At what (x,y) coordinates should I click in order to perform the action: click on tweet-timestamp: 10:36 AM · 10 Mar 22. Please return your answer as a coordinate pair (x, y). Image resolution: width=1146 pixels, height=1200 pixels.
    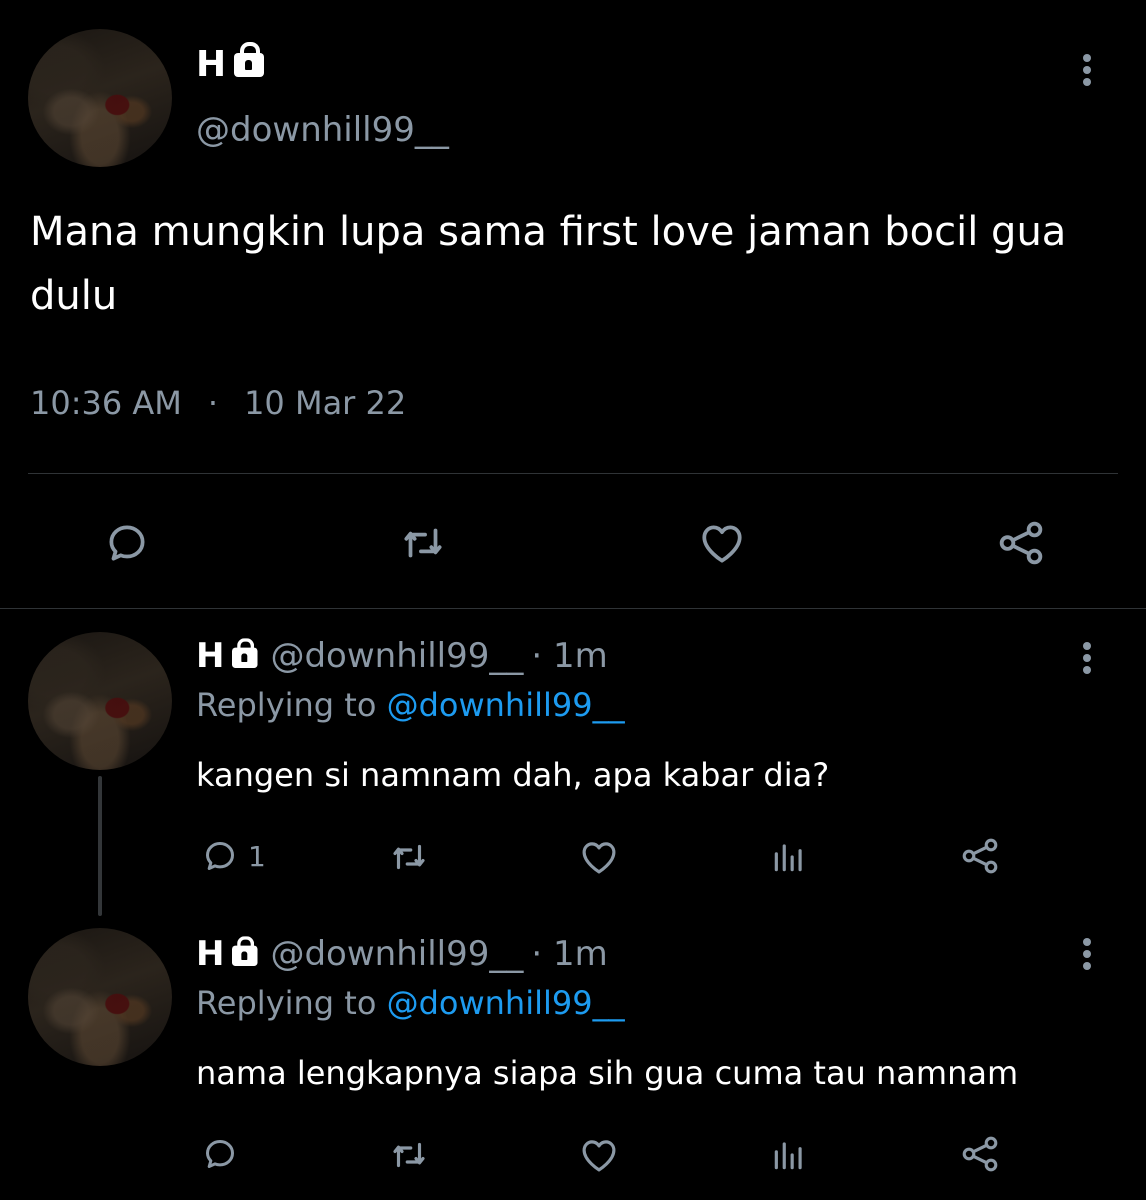
    Looking at the image, I should click on (218, 403).